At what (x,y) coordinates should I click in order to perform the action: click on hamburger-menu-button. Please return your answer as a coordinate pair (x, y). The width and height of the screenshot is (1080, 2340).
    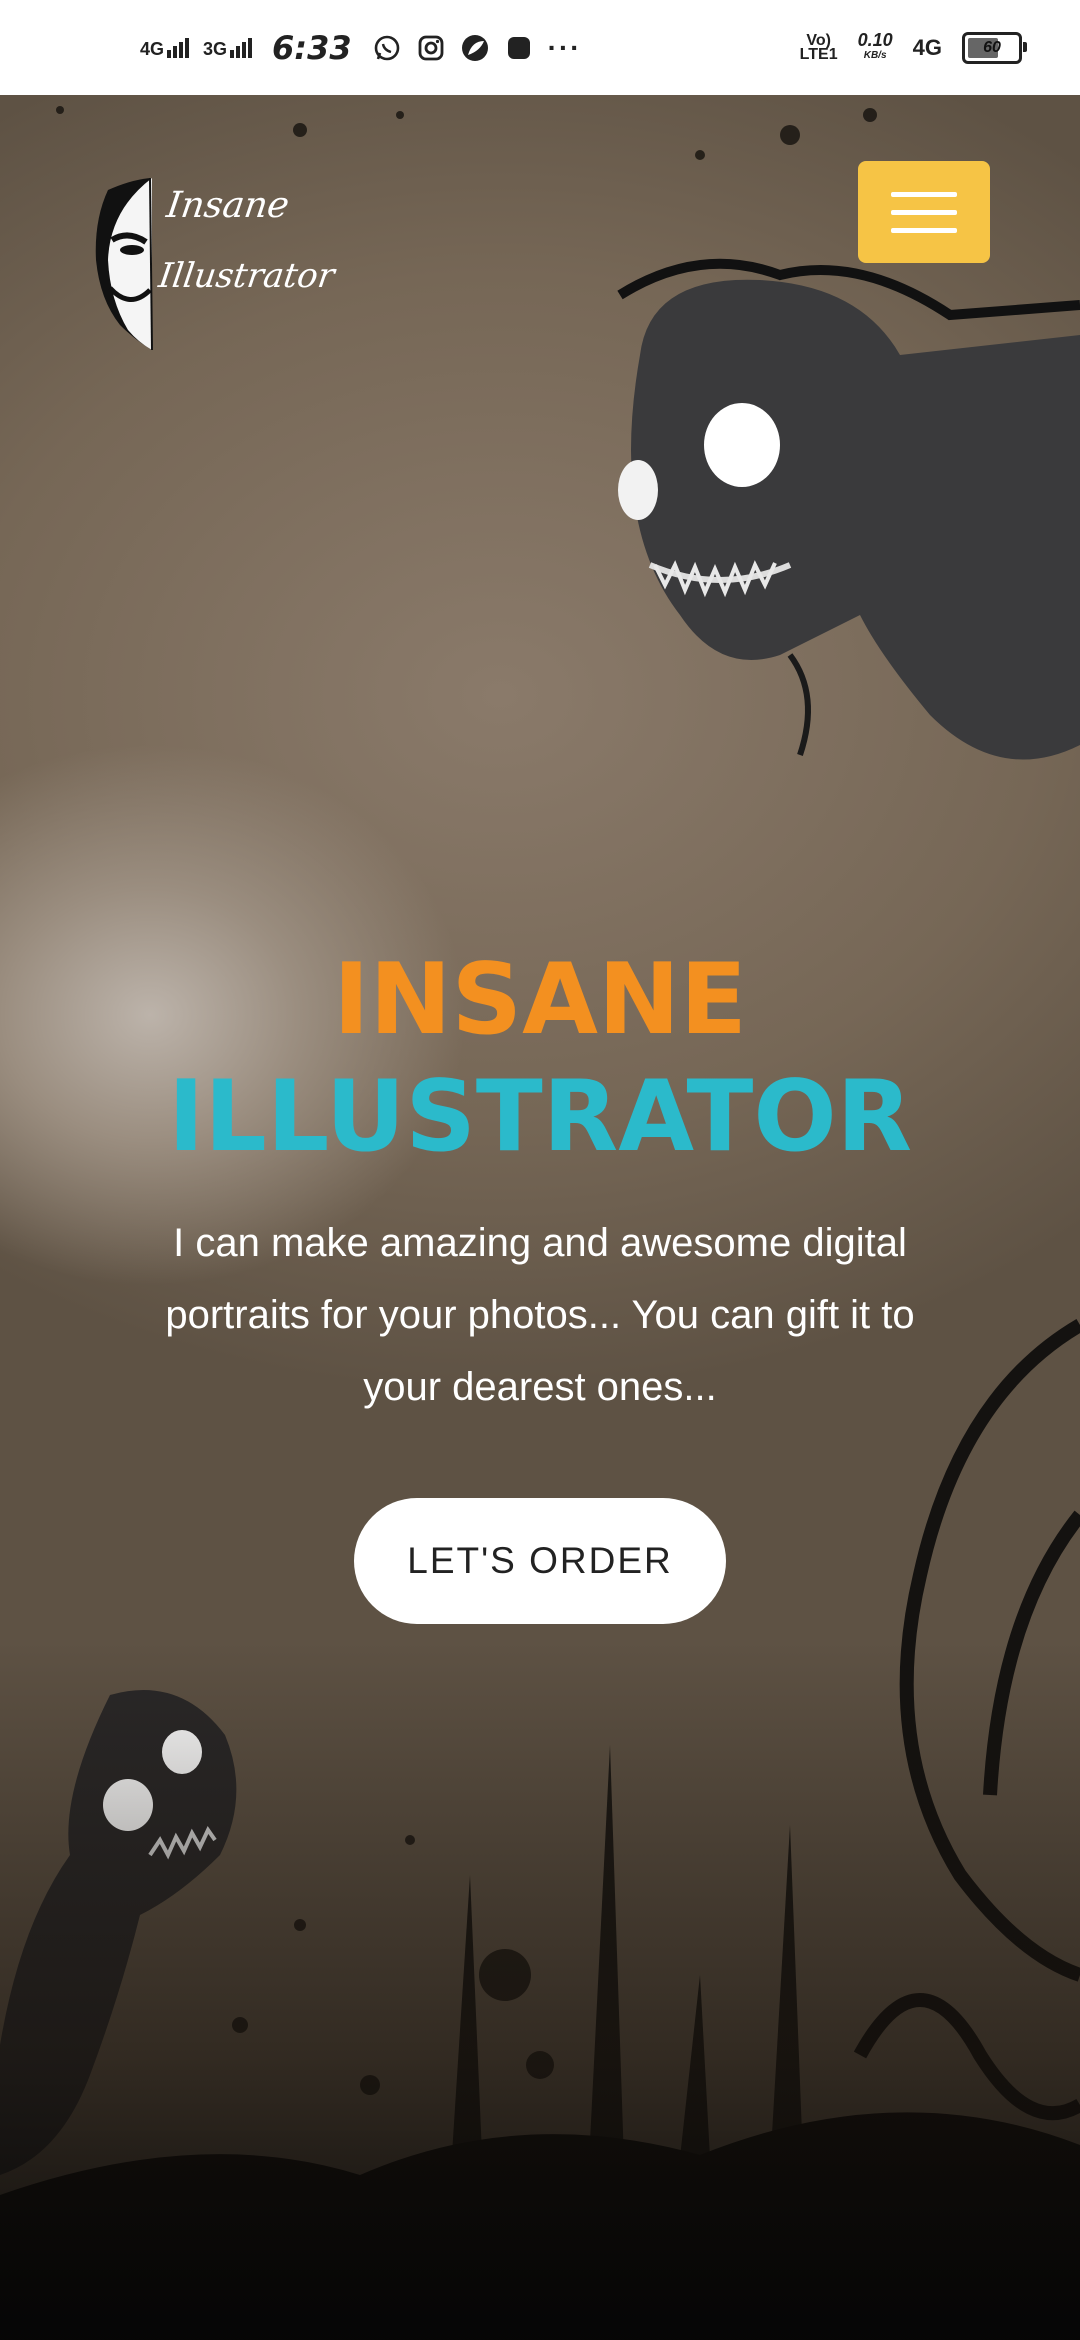
    Looking at the image, I should click on (924, 212).